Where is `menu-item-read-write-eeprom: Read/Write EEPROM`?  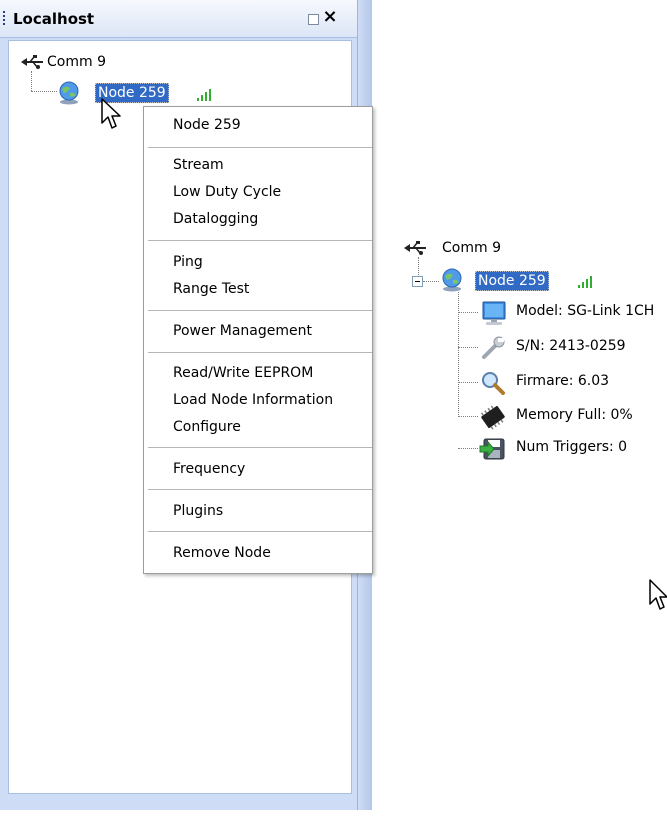 menu-item-read-write-eeprom: Read/Write EEPROM is located at coordinates (243, 373).